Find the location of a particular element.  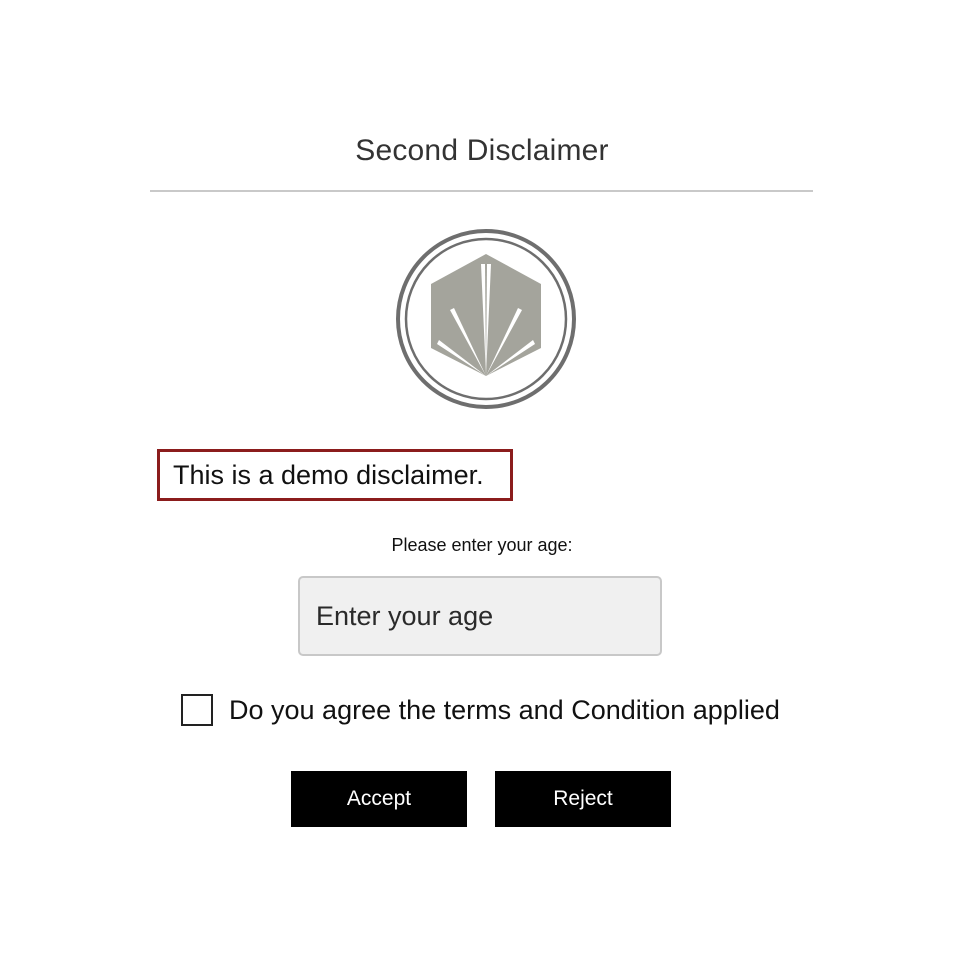

terms-checkbox is located at coordinates (197, 710).